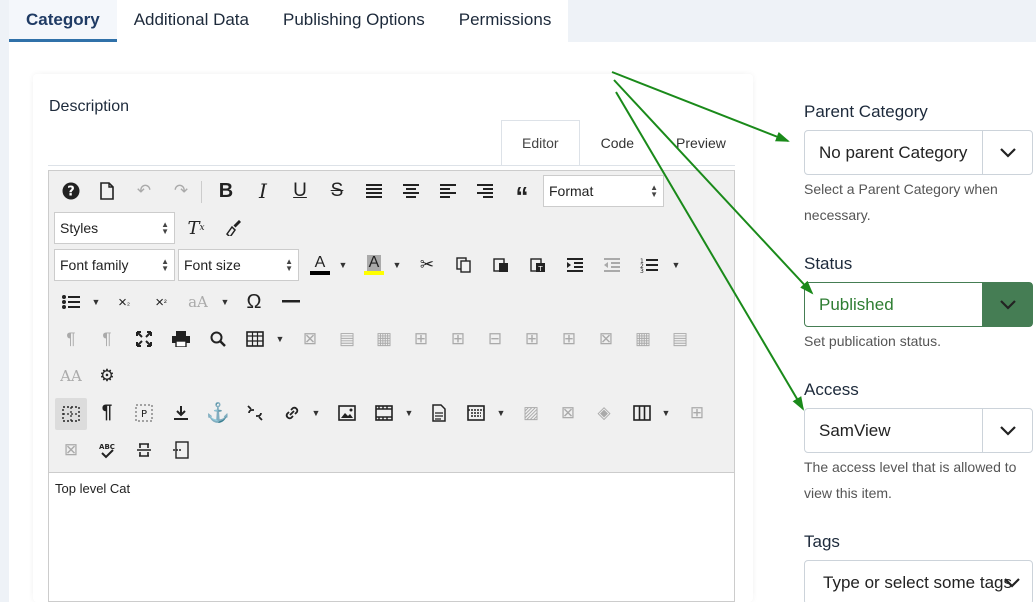 Image resolution: width=1036 pixels, height=602 pixels. Describe the element at coordinates (144, 191) in the screenshot. I see `undo-icon: ↶` at that location.